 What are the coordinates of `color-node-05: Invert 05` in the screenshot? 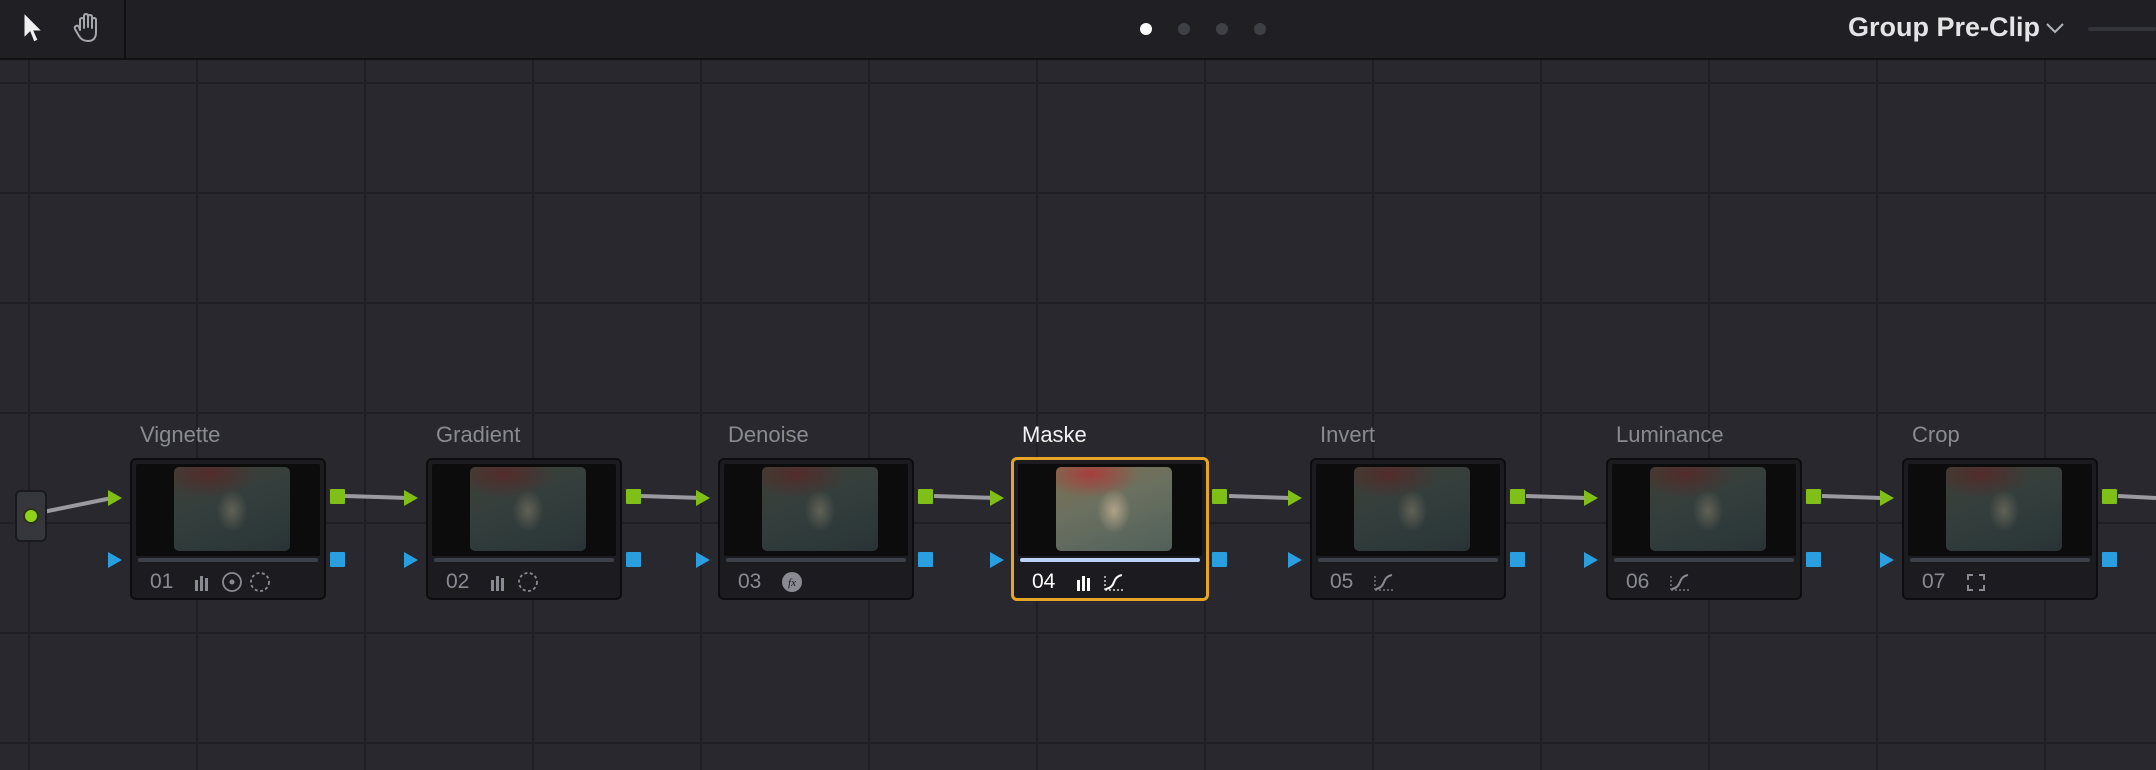 It's located at (1408, 511).